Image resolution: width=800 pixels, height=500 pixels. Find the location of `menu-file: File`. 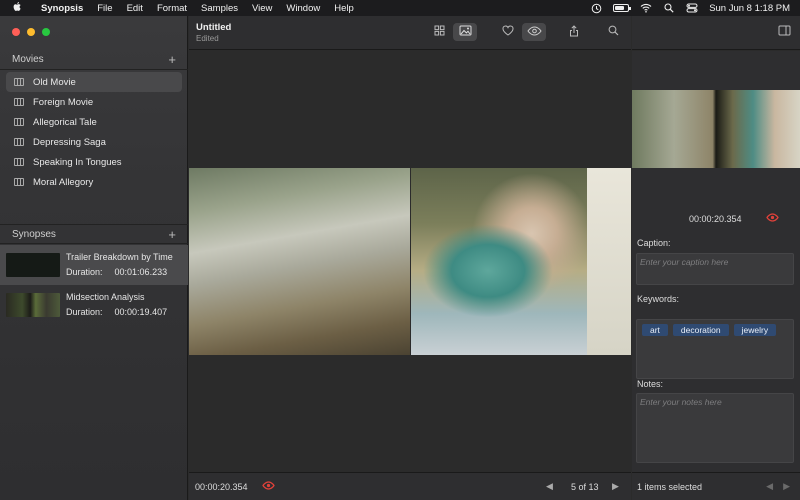

menu-file: File is located at coordinates (104, 8).